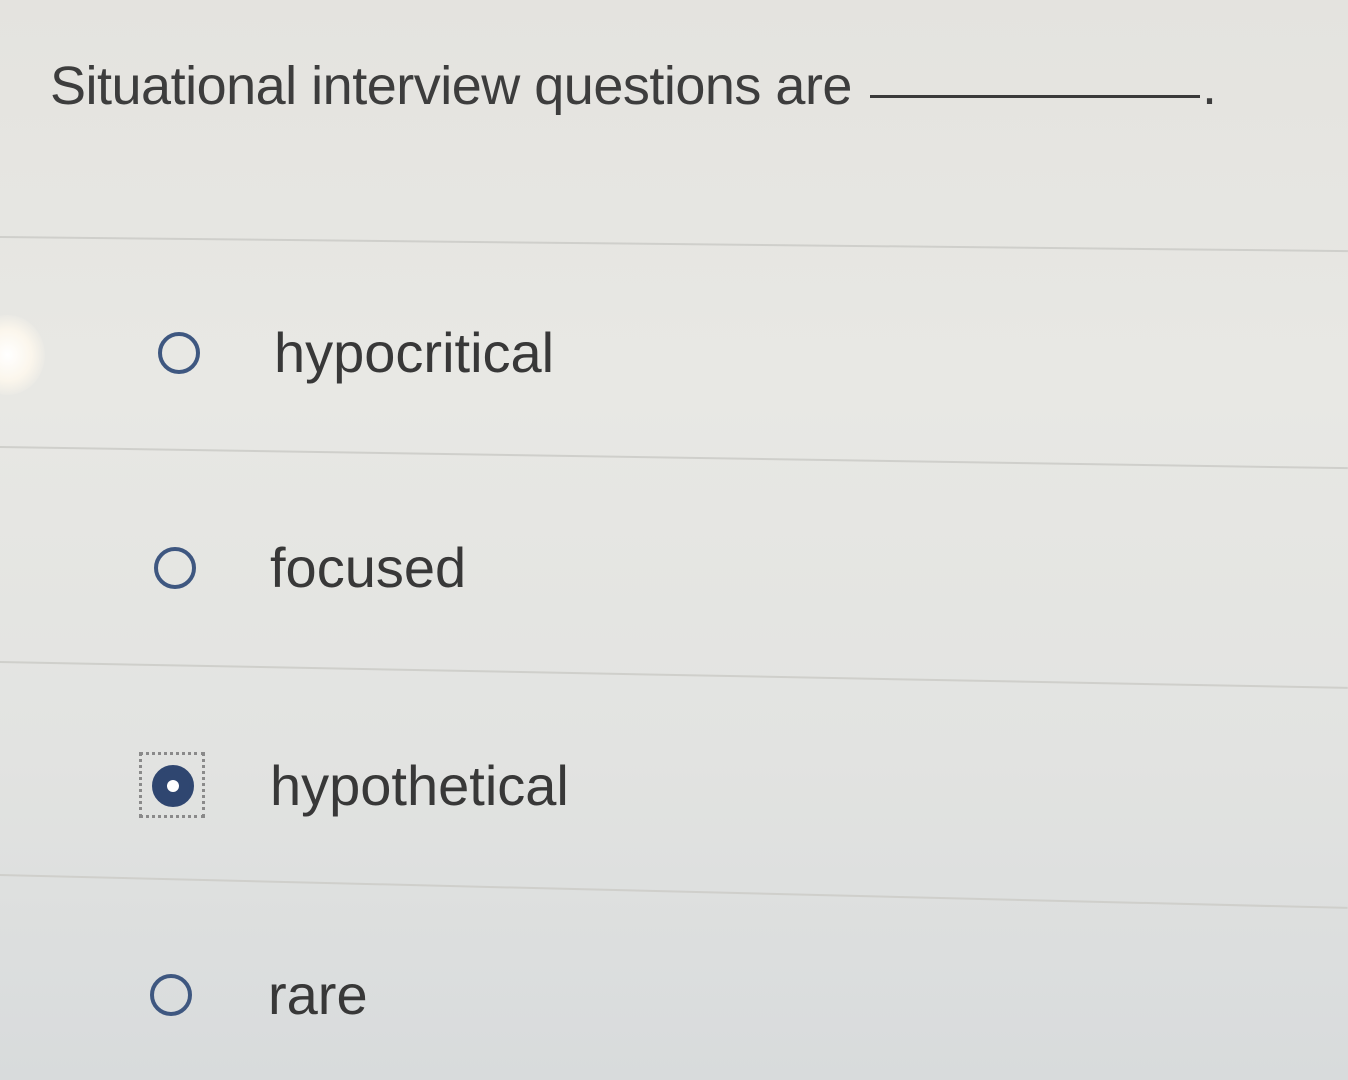  I want to click on option-rare: rare, so click(256, 994).